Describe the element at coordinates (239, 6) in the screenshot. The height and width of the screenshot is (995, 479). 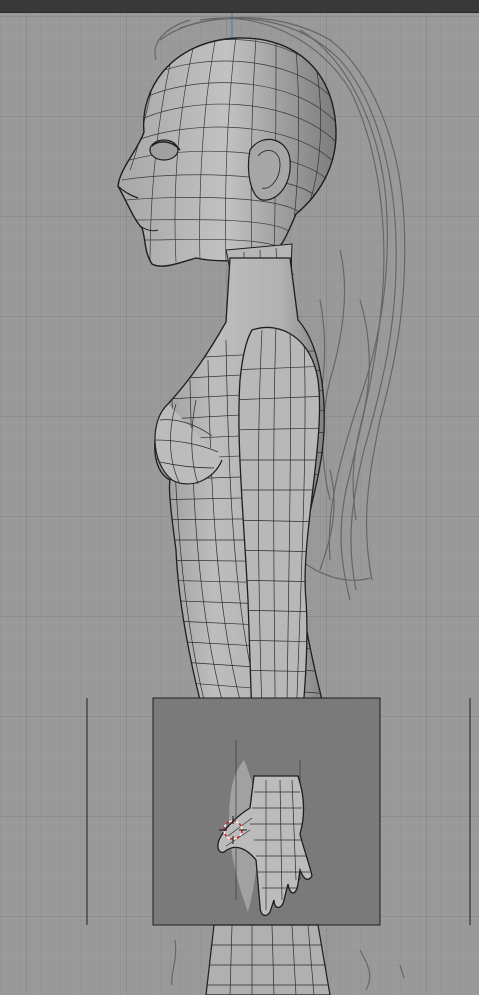
I see `viewport-header-bar` at that location.